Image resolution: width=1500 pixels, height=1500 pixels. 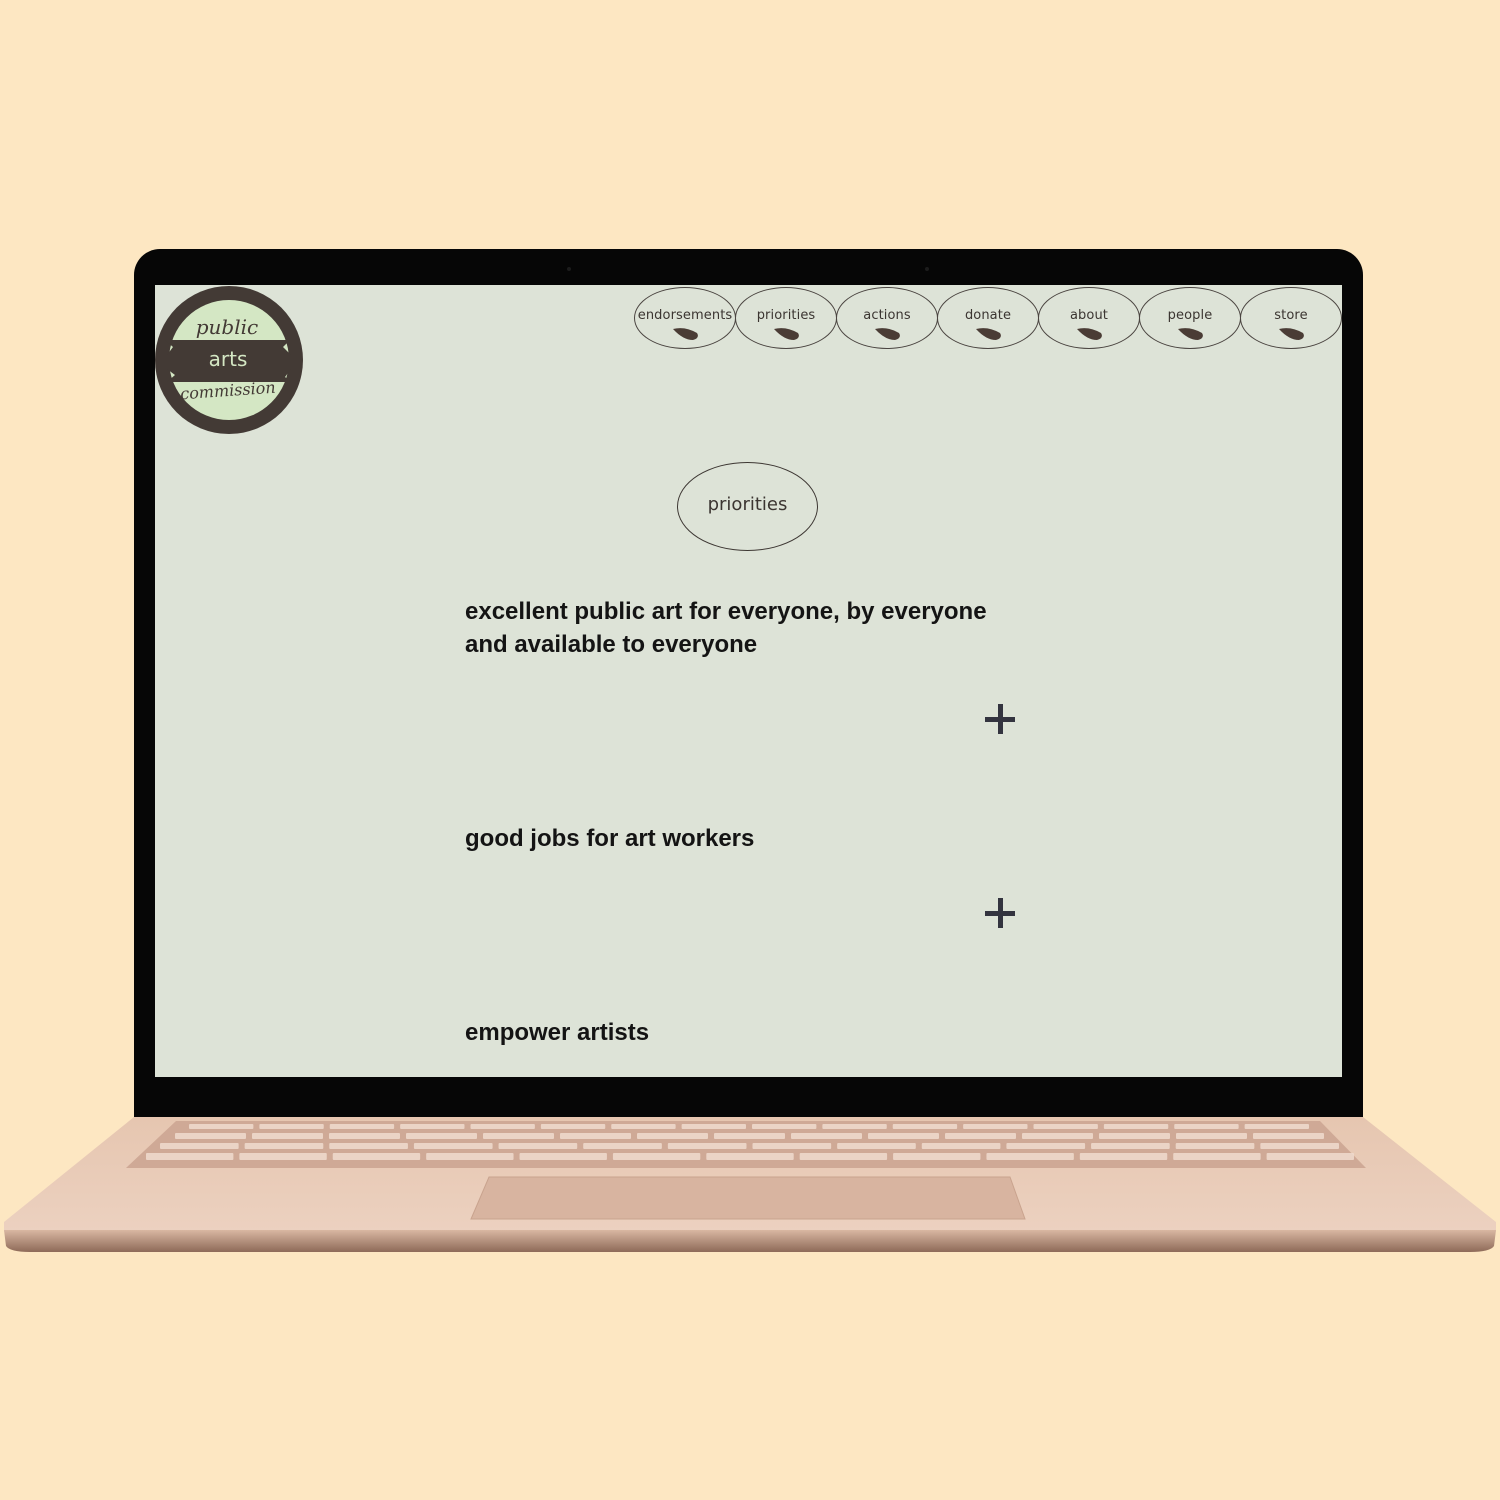 I want to click on priority-title-line: and available to everyone, so click(x=611, y=644).